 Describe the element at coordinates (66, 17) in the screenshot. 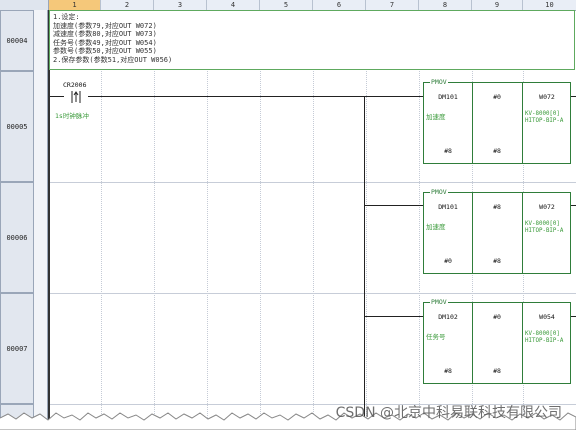

I see `comment-line: 1.设定:` at that location.